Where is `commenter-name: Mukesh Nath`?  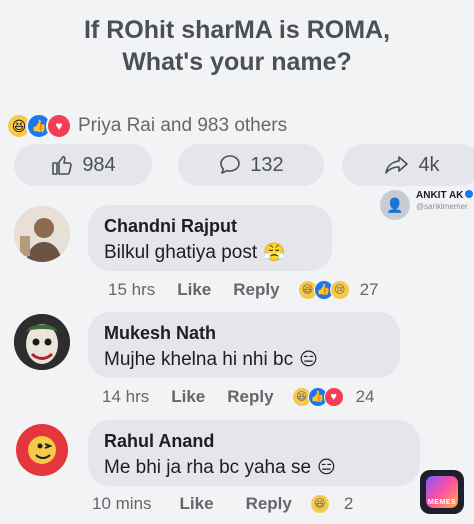
commenter-name: Mukesh Nath is located at coordinates (244, 333).